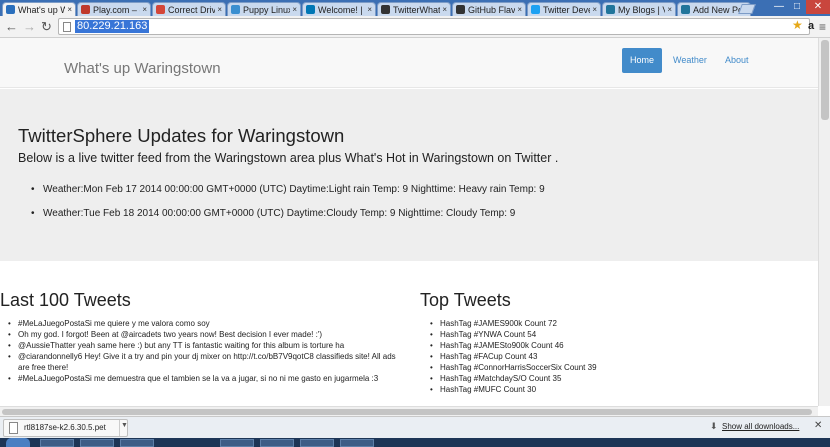 This screenshot has width=830, height=447. What do you see at coordinates (690, 60) in the screenshot?
I see `nav-weather: Weather` at bounding box center [690, 60].